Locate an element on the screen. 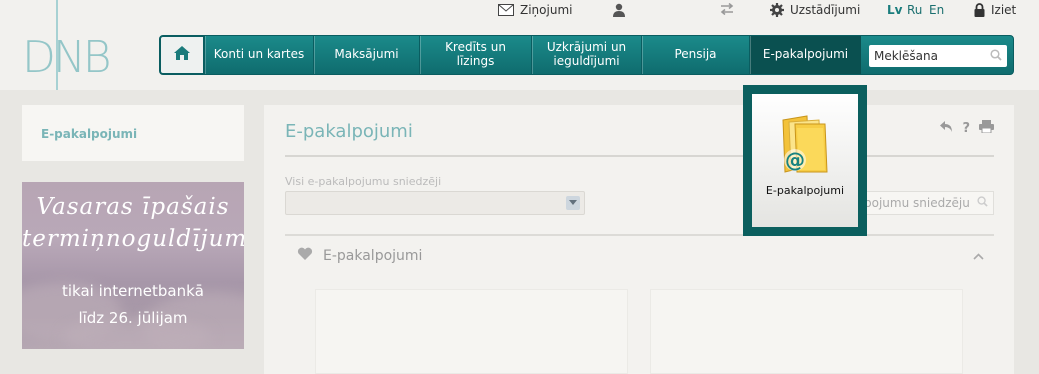  messages-link: Ziņojumi is located at coordinates (535, 10).